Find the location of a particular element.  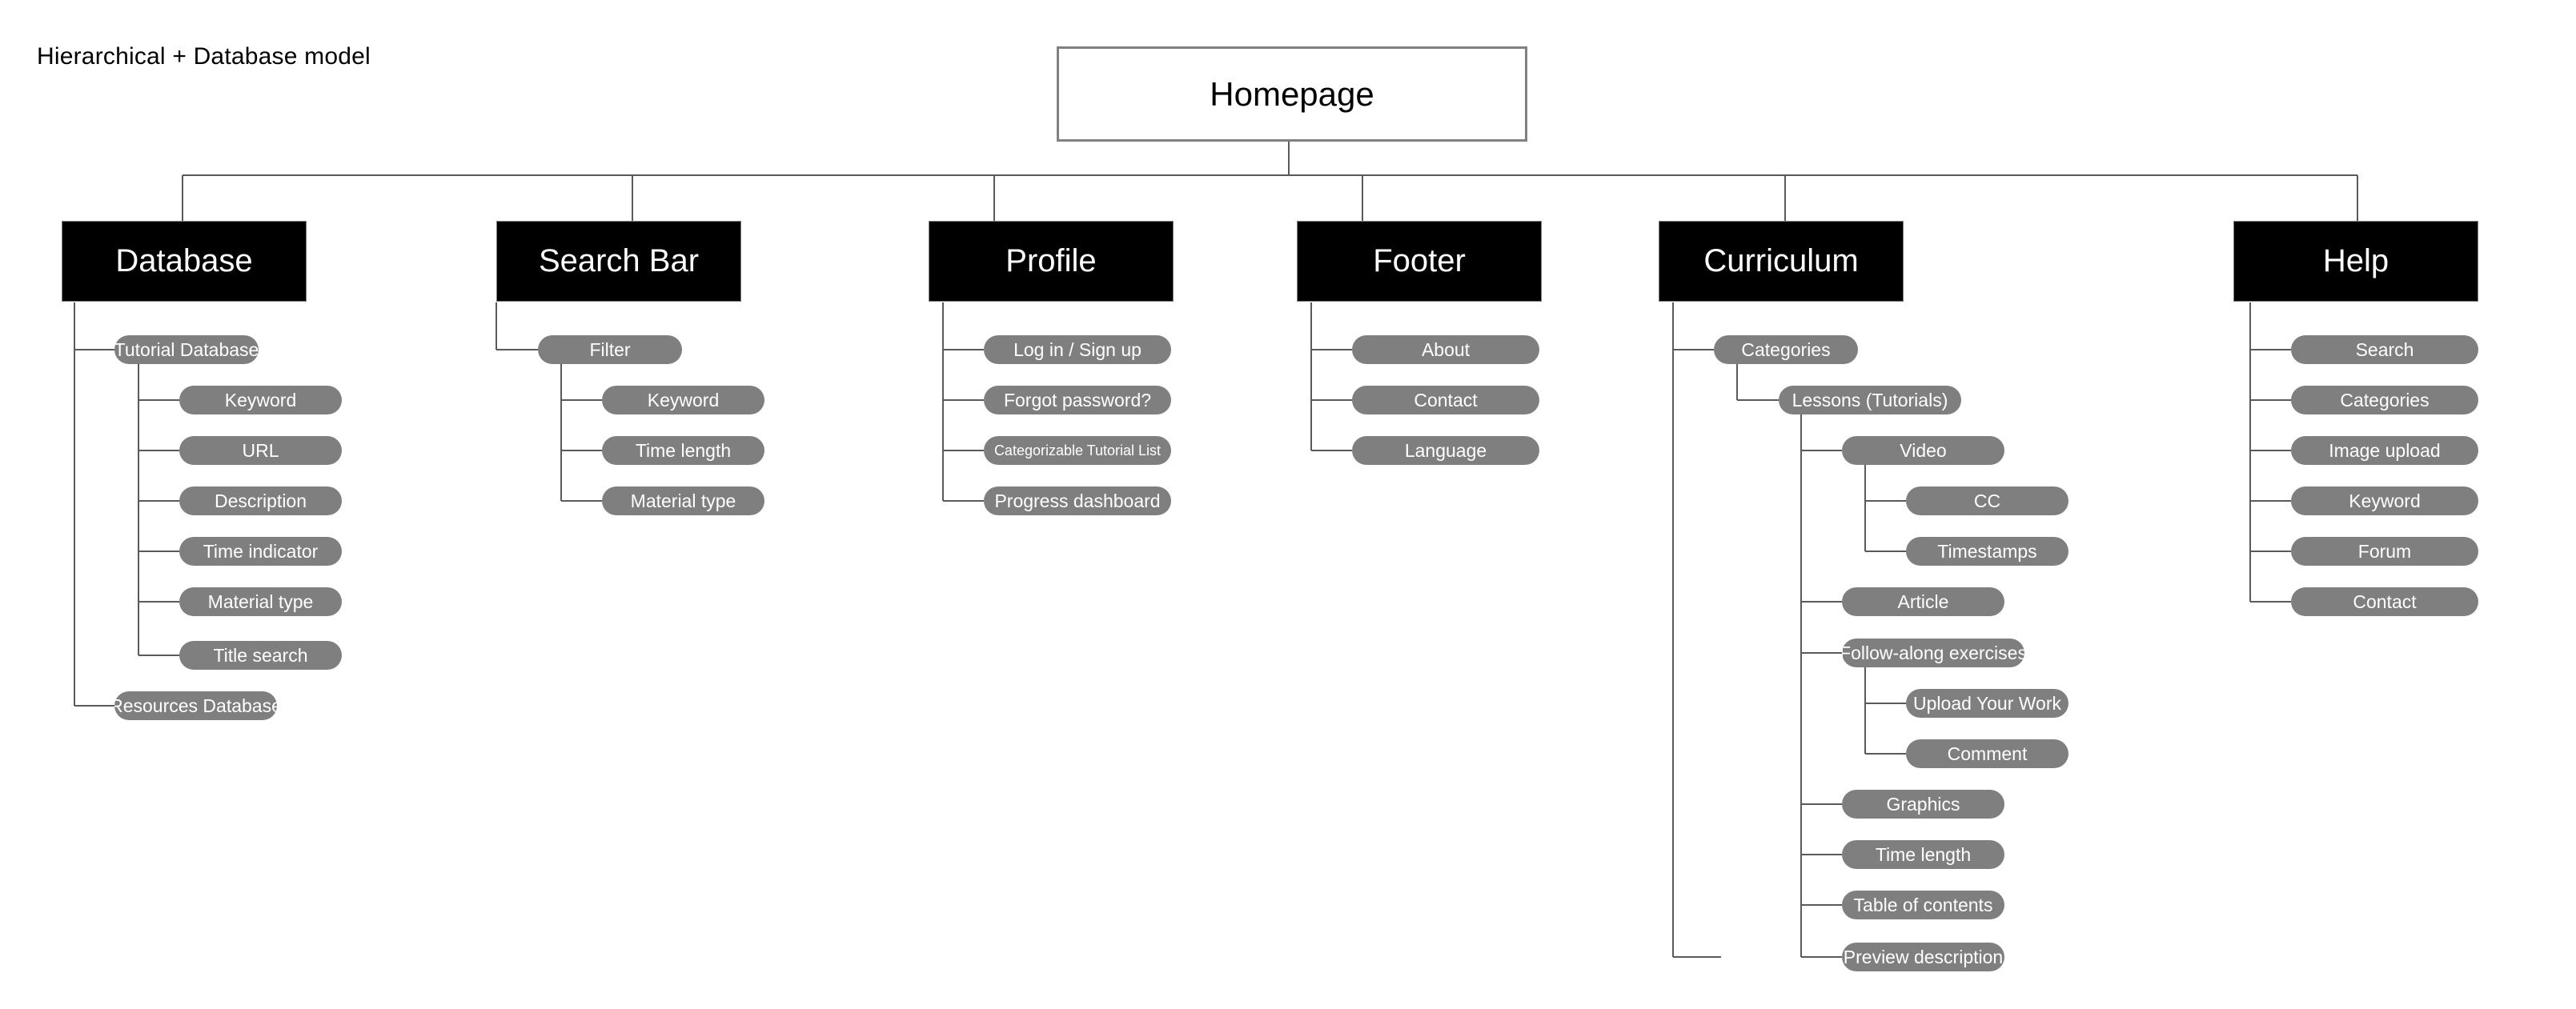

diagram-title: Hierarchical + Database model is located at coordinates (204, 56).